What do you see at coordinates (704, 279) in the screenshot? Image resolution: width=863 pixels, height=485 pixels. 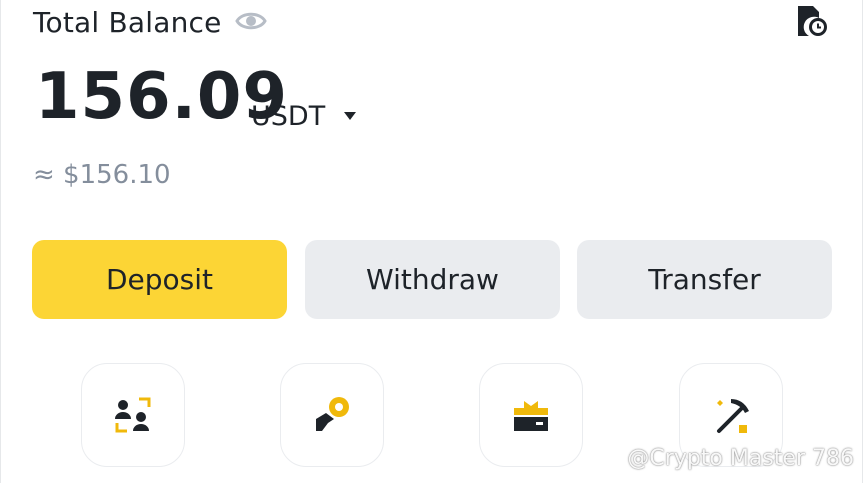 I see `transfer-button: Transfer` at bounding box center [704, 279].